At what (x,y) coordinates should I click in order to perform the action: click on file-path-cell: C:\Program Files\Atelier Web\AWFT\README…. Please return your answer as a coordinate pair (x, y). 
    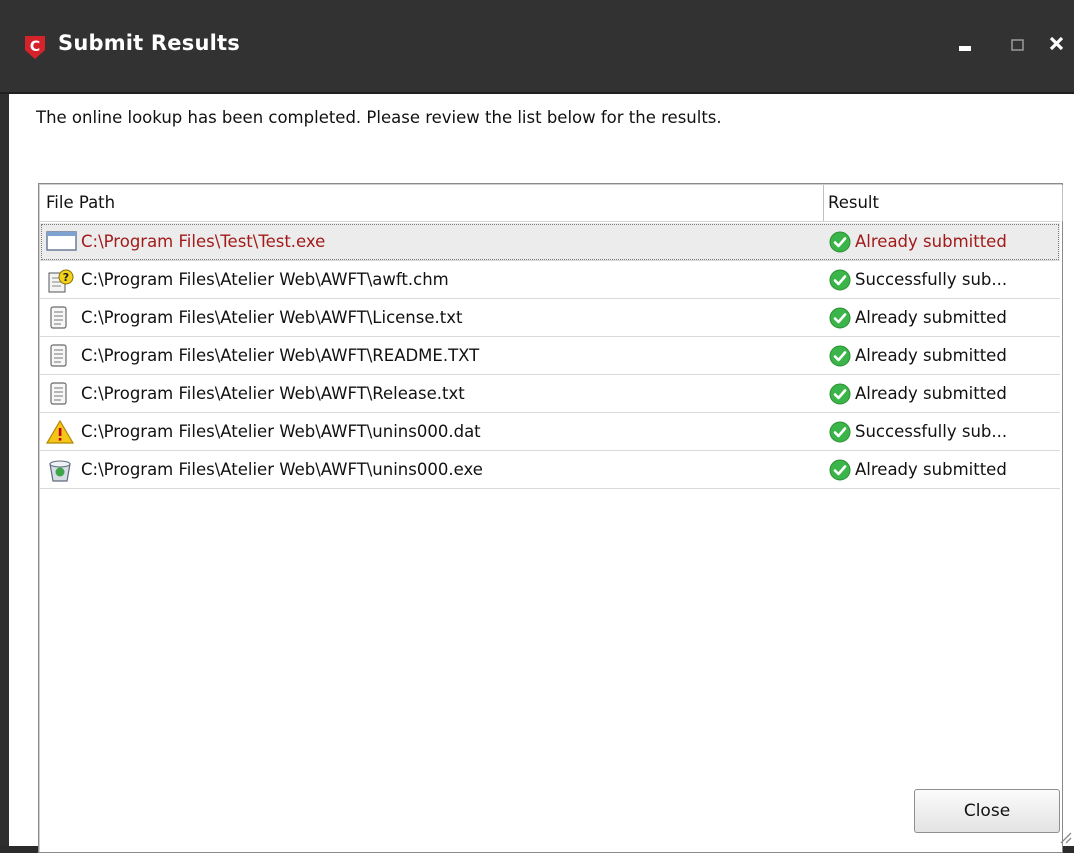
    Looking at the image, I should click on (280, 355).